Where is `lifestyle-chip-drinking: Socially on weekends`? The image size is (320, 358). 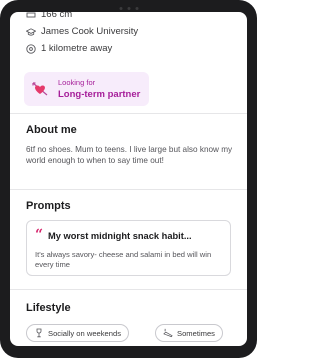 lifestyle-chip-drinking: Socially on weekends is located at coordinates (78, 333).